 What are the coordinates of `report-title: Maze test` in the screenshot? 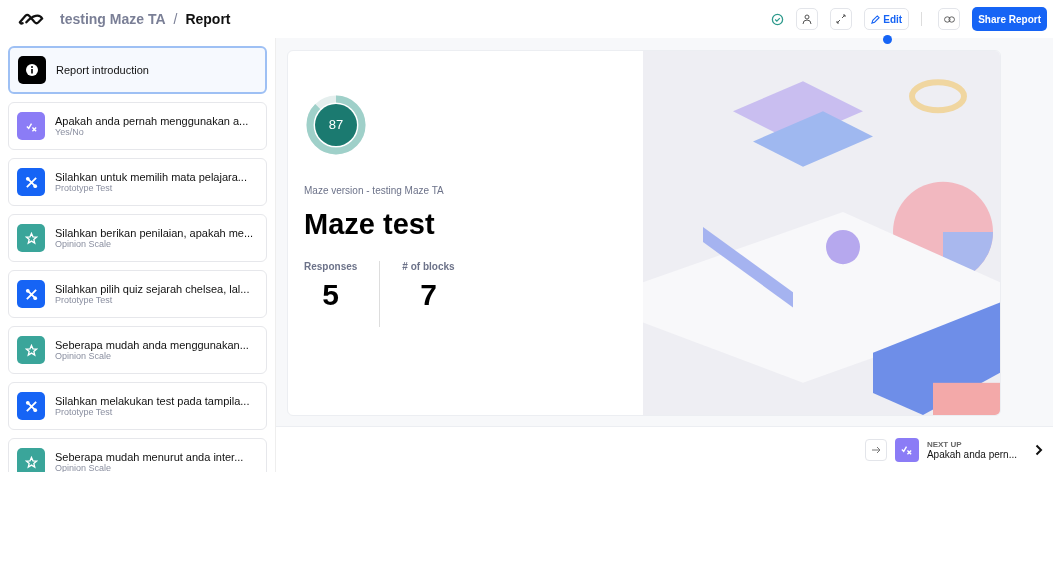 It's located at (370, 224).